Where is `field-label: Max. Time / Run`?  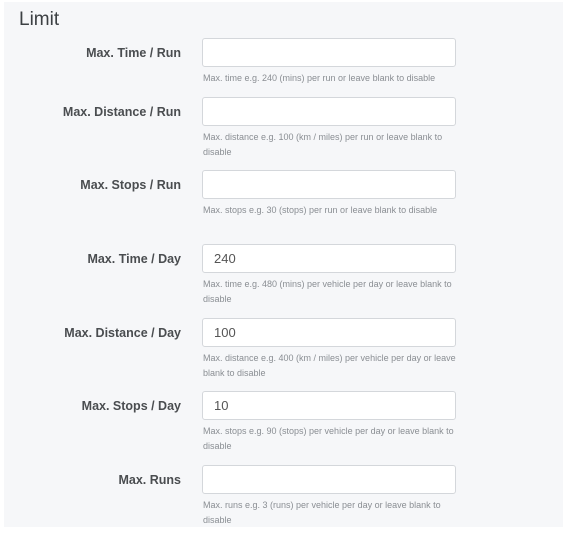
field-label: Max. Time / Run is located at coordinates (133, 53).